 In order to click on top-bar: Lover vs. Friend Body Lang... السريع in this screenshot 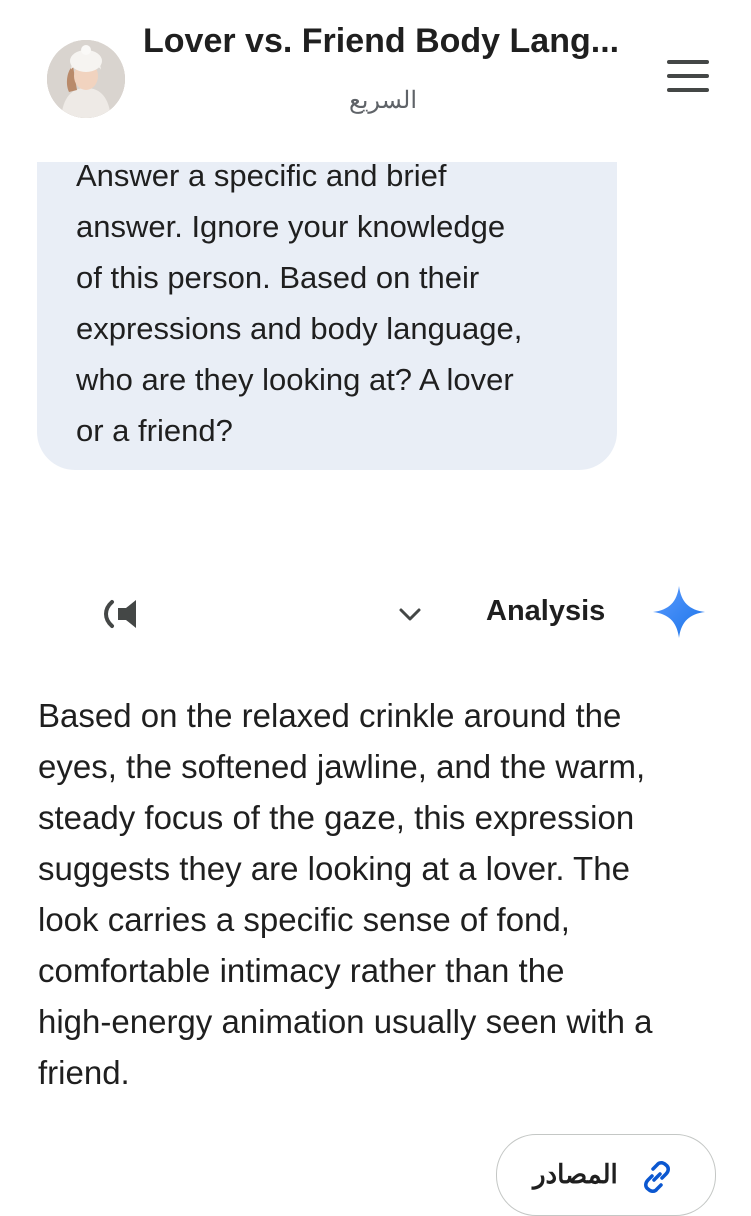, I will do `click(375, 81)`.